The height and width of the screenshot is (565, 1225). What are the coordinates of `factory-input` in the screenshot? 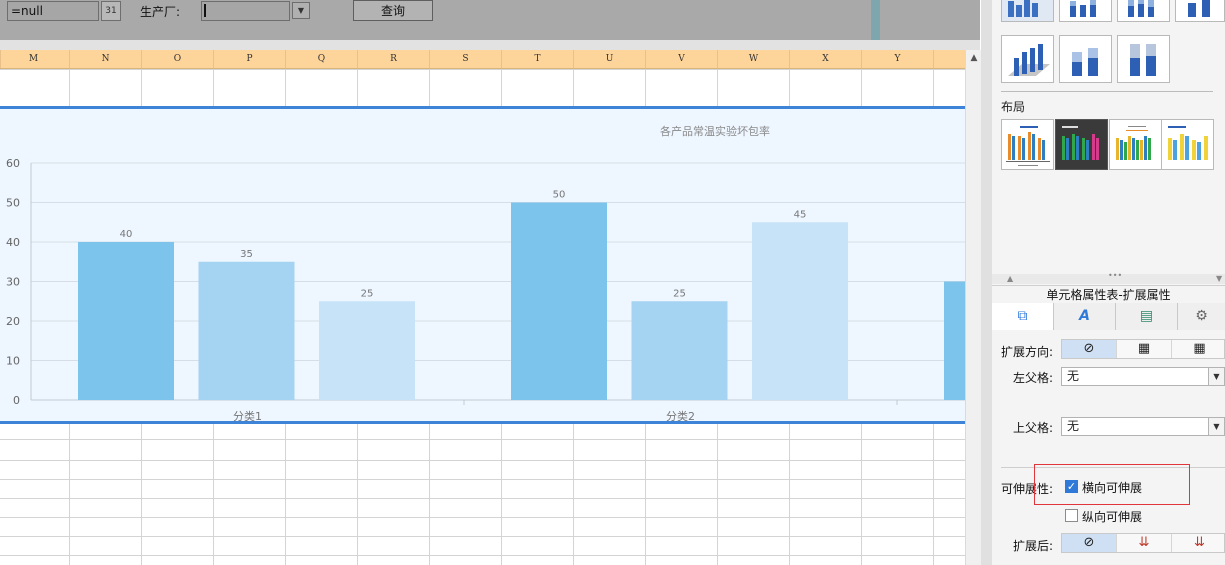 It's located at (245, 11).